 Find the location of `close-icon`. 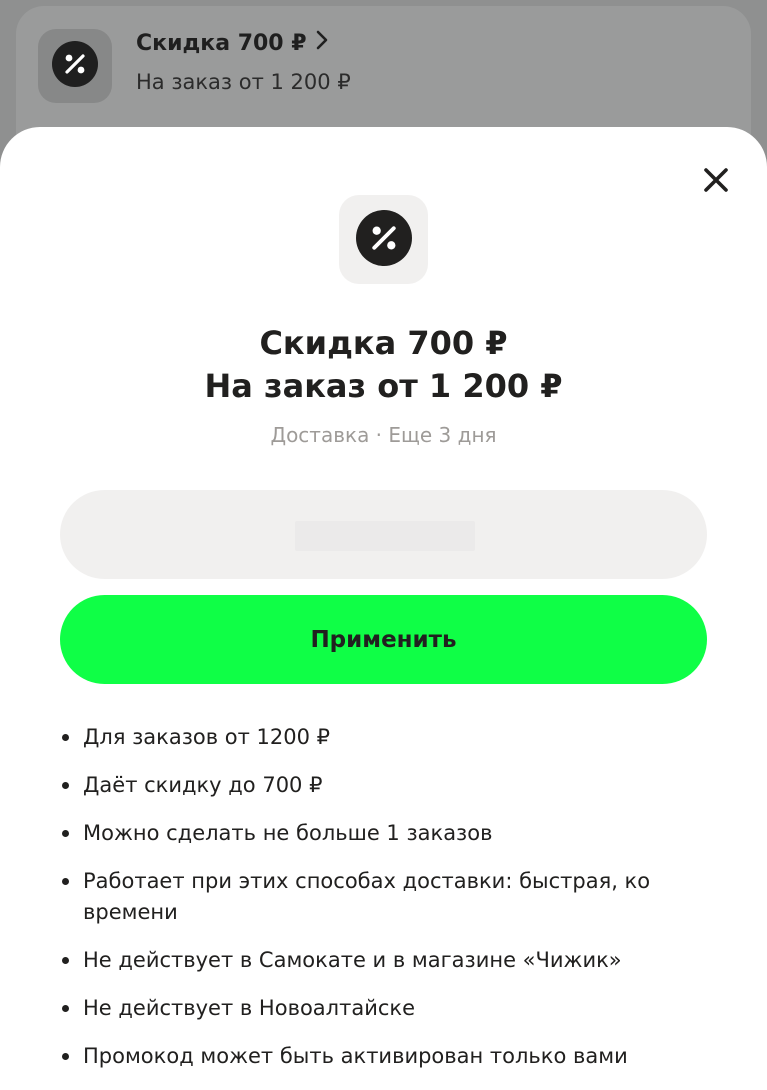

close-icon is located at coordinates (716, 182).